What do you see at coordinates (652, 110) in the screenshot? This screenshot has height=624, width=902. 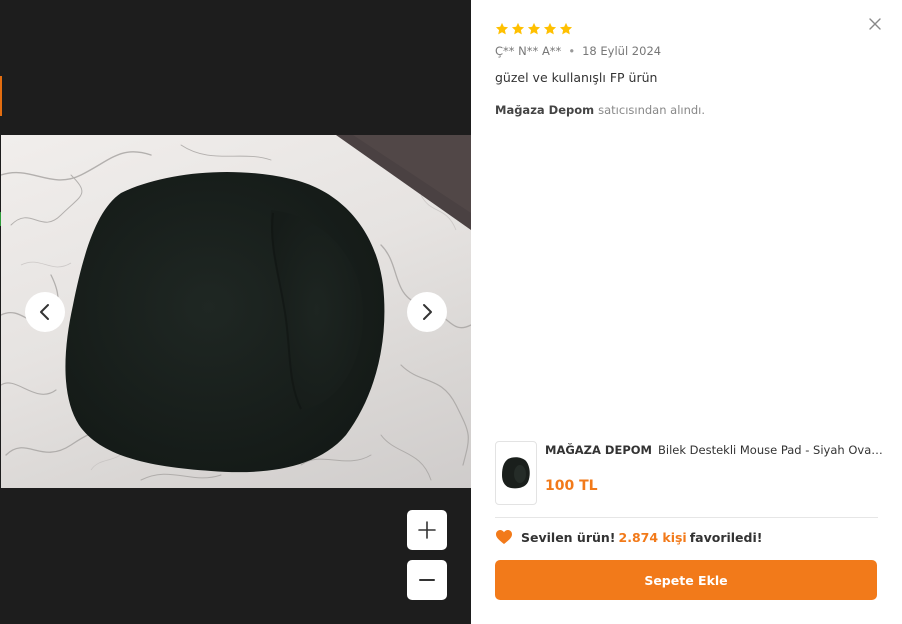 I see `seller-suffix: satıcısından alındı.` at bounding box center [652, 110].